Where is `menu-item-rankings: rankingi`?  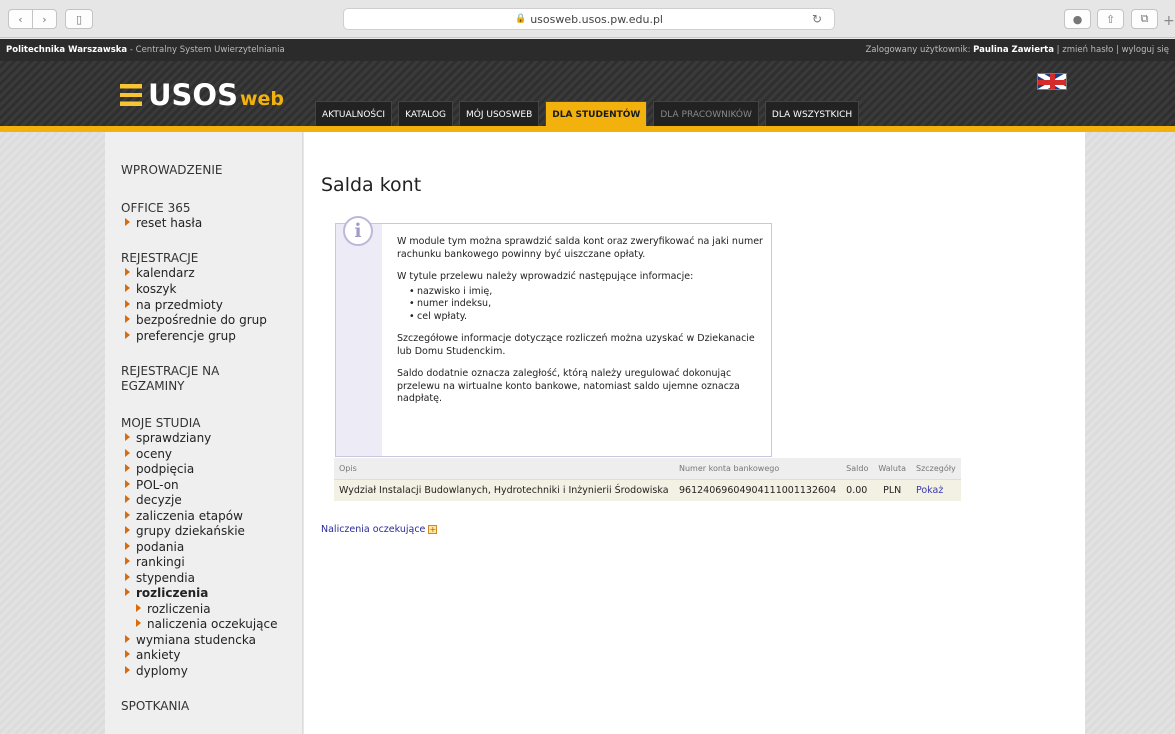
menu-item-rankings: rankingi is located at coordinates (155, 562).